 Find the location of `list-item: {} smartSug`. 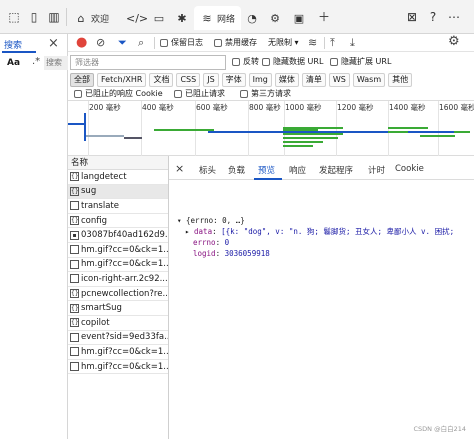

list-item: {} smartSug is located at coordinates (118, 308).